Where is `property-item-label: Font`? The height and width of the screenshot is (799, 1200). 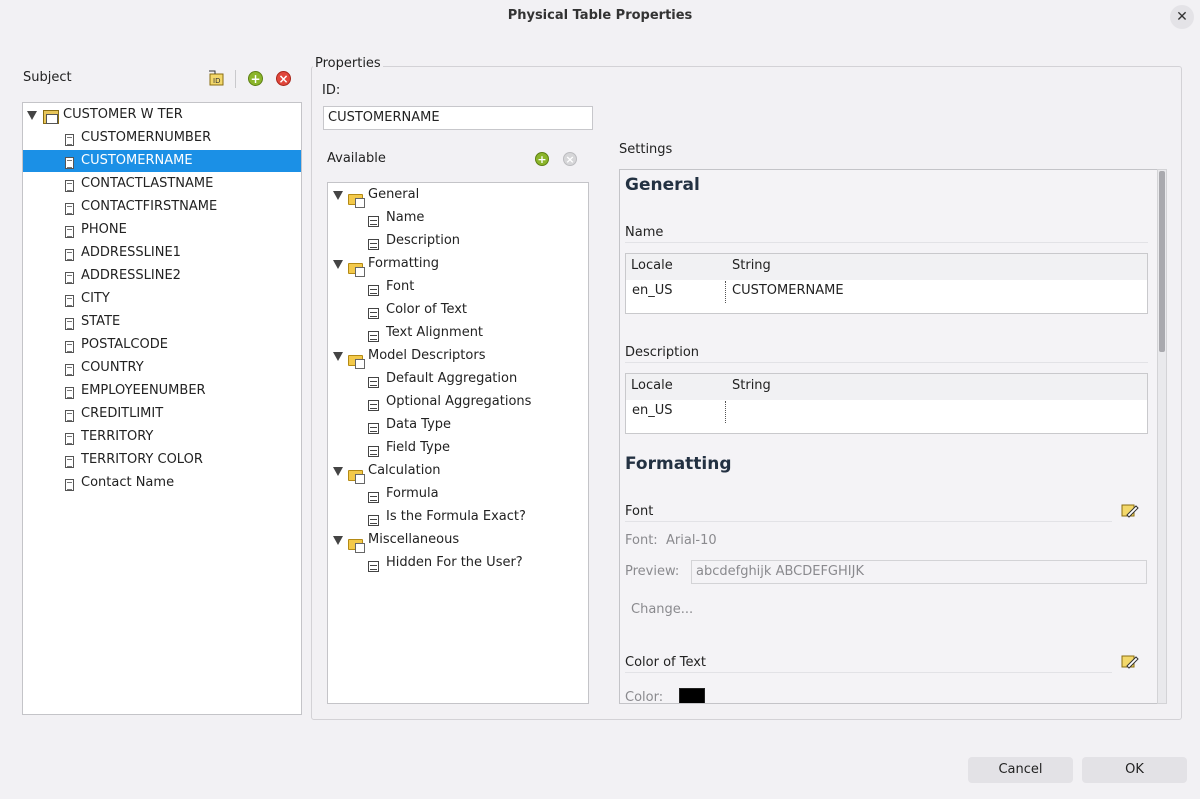 property-item-label: Font is located at coordinates (400, 286).